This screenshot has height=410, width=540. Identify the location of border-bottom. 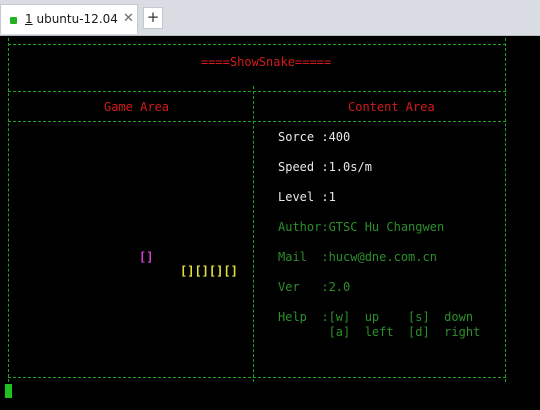
(257, 377).